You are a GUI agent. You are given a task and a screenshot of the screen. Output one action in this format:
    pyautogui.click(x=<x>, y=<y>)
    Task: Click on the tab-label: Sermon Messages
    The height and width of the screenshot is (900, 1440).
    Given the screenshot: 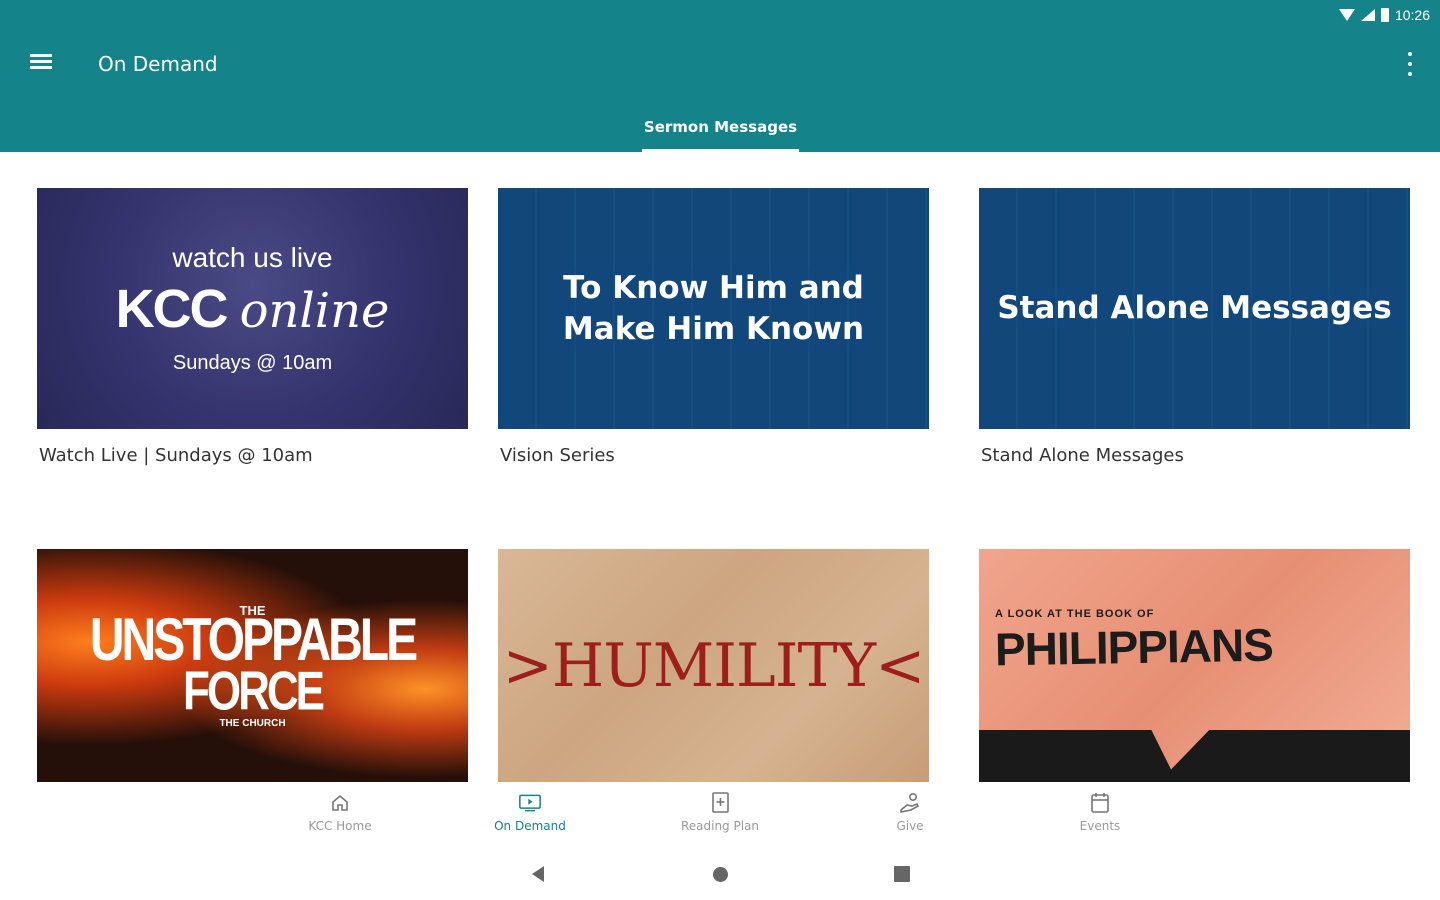 What is the action you would take?
    pyautogui.click(x=720, y=127)
    